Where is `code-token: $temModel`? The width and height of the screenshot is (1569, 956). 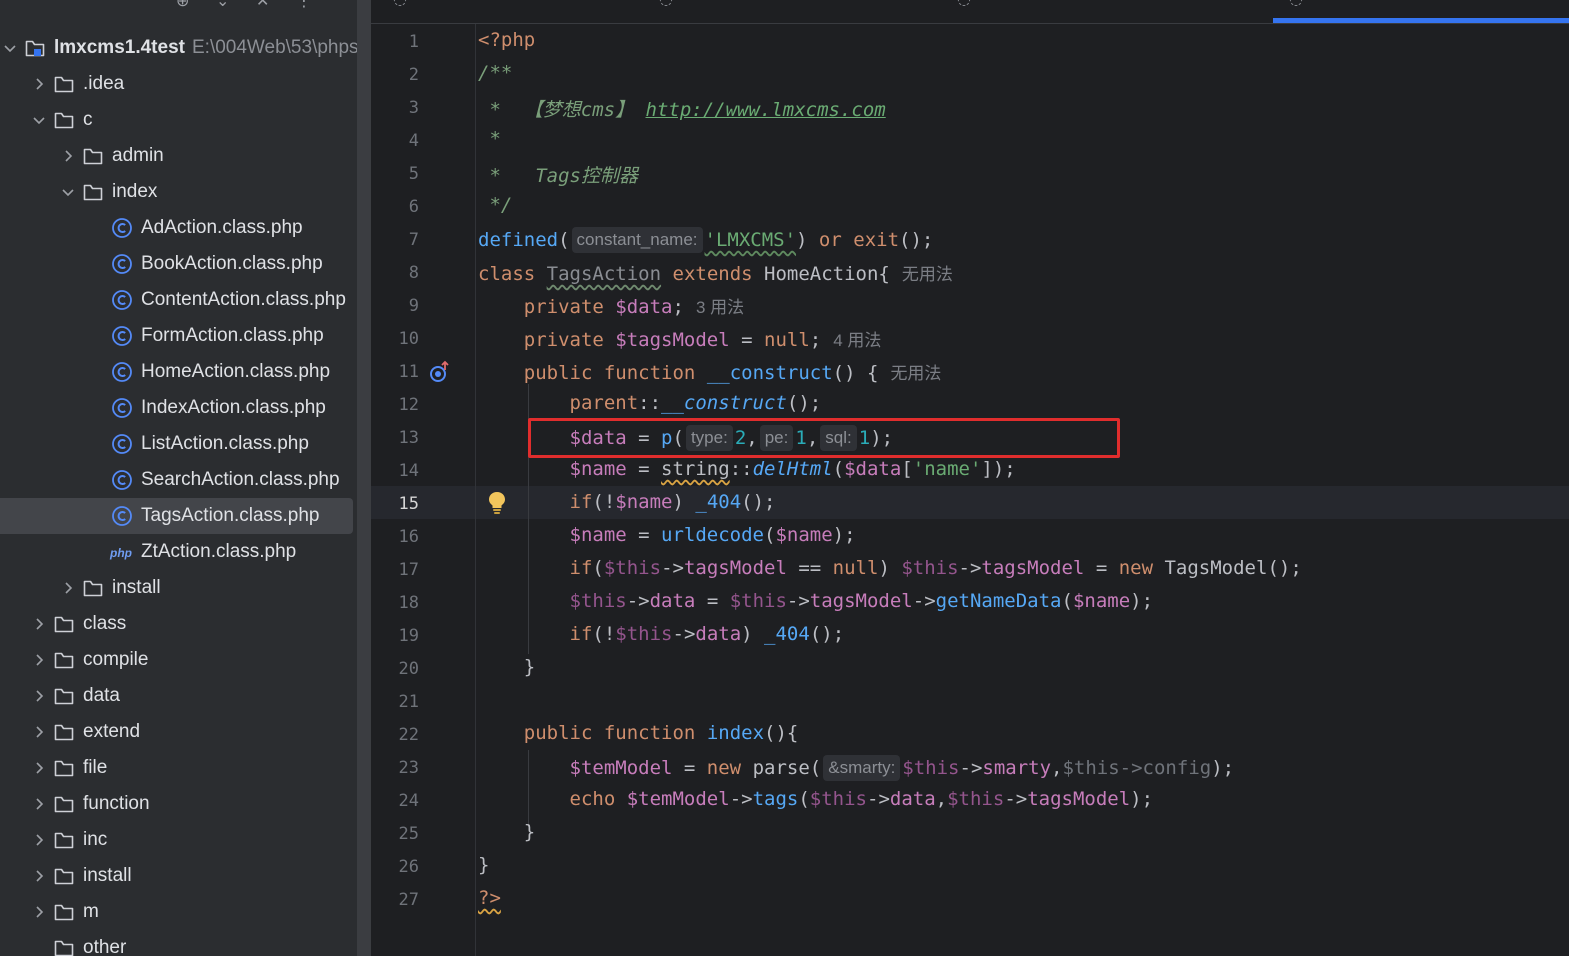 code-token: $temModel is located at coordinates (621, 768).